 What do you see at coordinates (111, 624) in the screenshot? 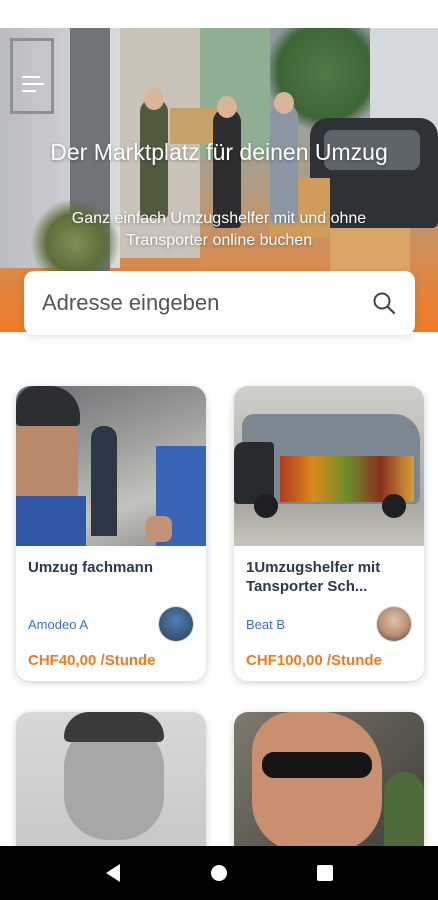
I see `listing-author-row: Amodeo A` at bounding box center [111, 624].